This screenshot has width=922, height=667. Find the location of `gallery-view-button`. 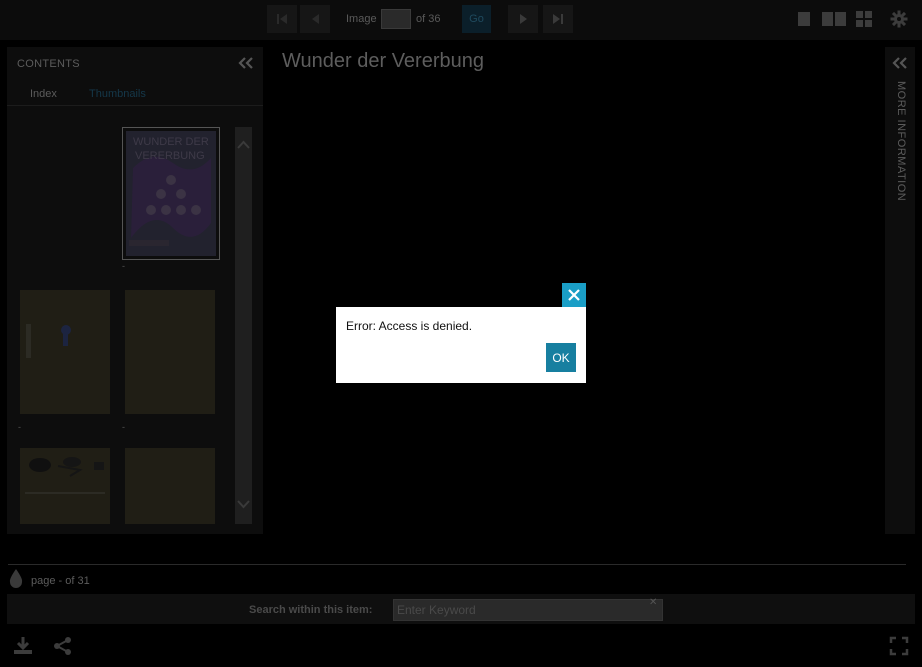

gallery-view-button is located at coordinates (864, 19).